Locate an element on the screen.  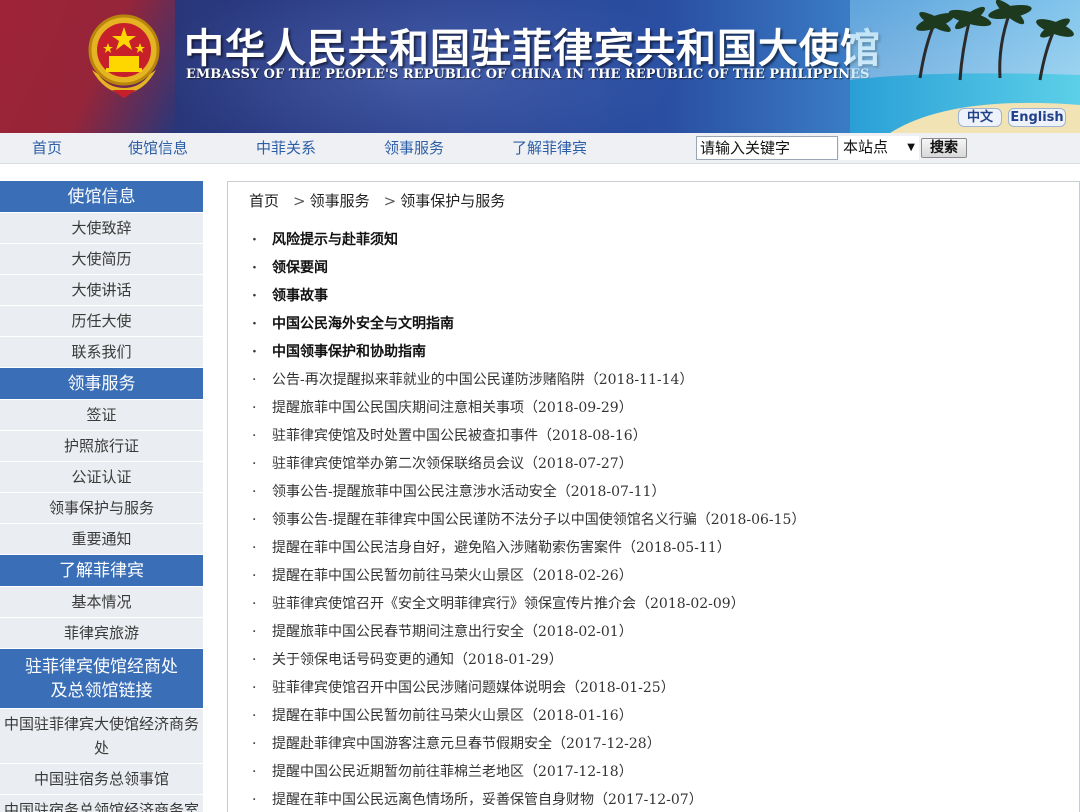
category-link-text: 领保要闻 is located at coordinates (300, 268).